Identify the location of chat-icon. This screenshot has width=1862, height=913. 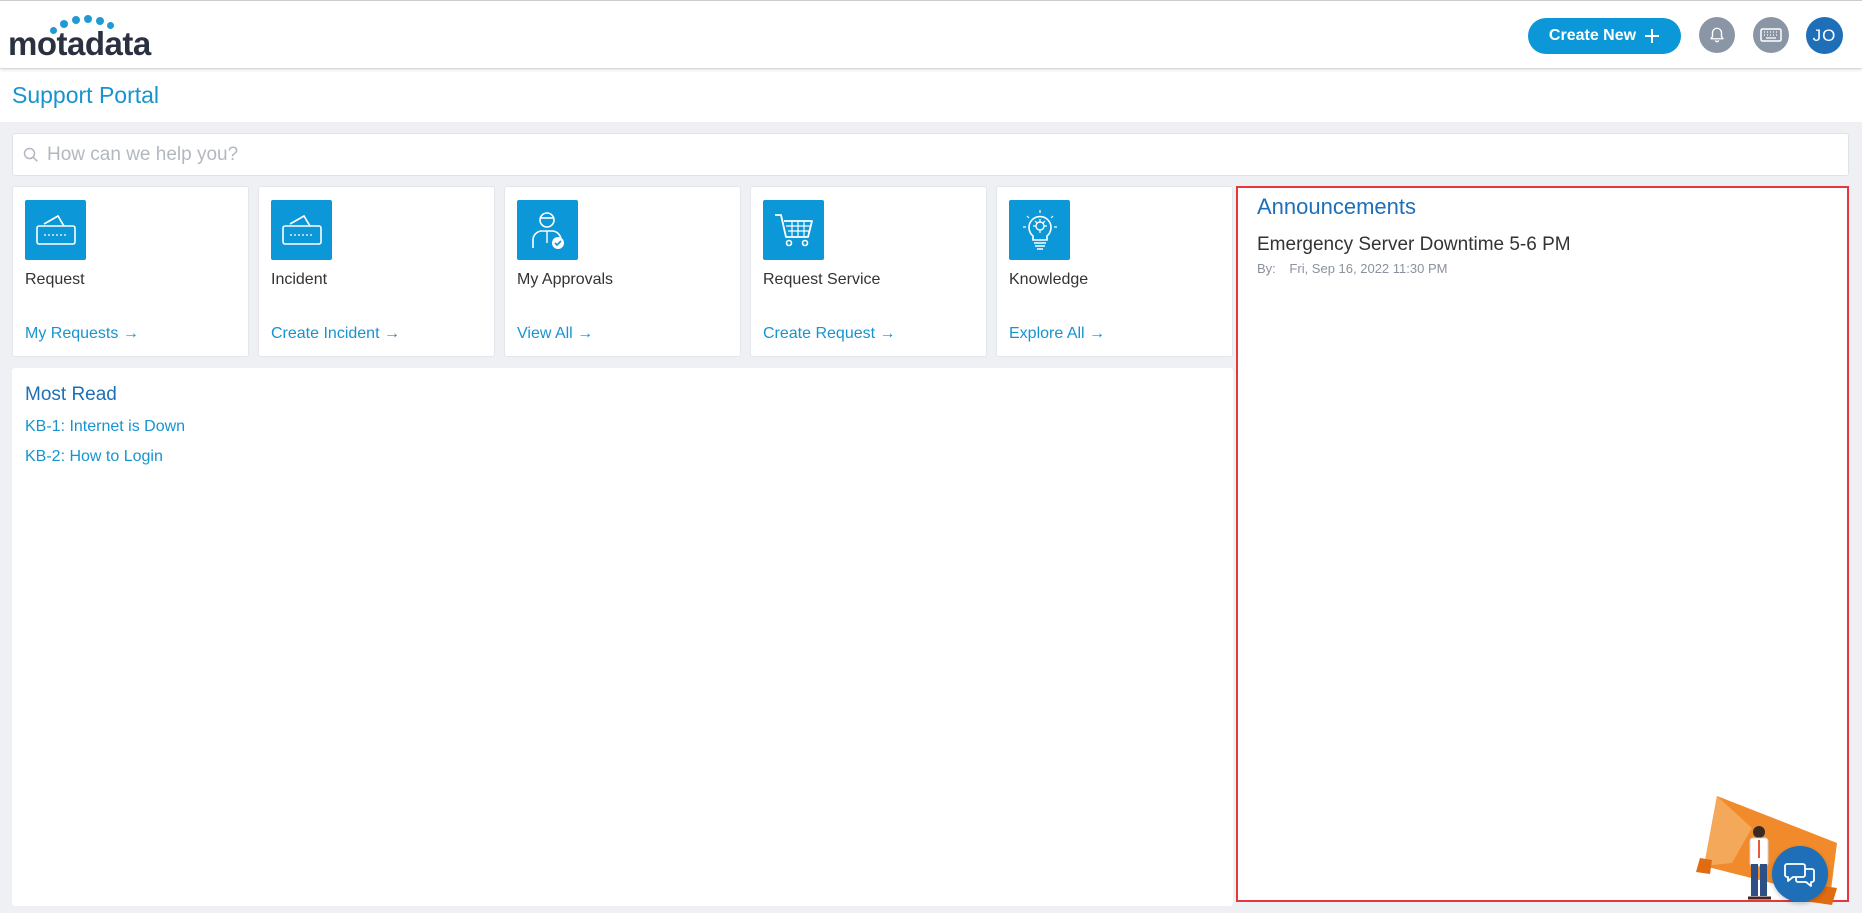
(1799, 875).